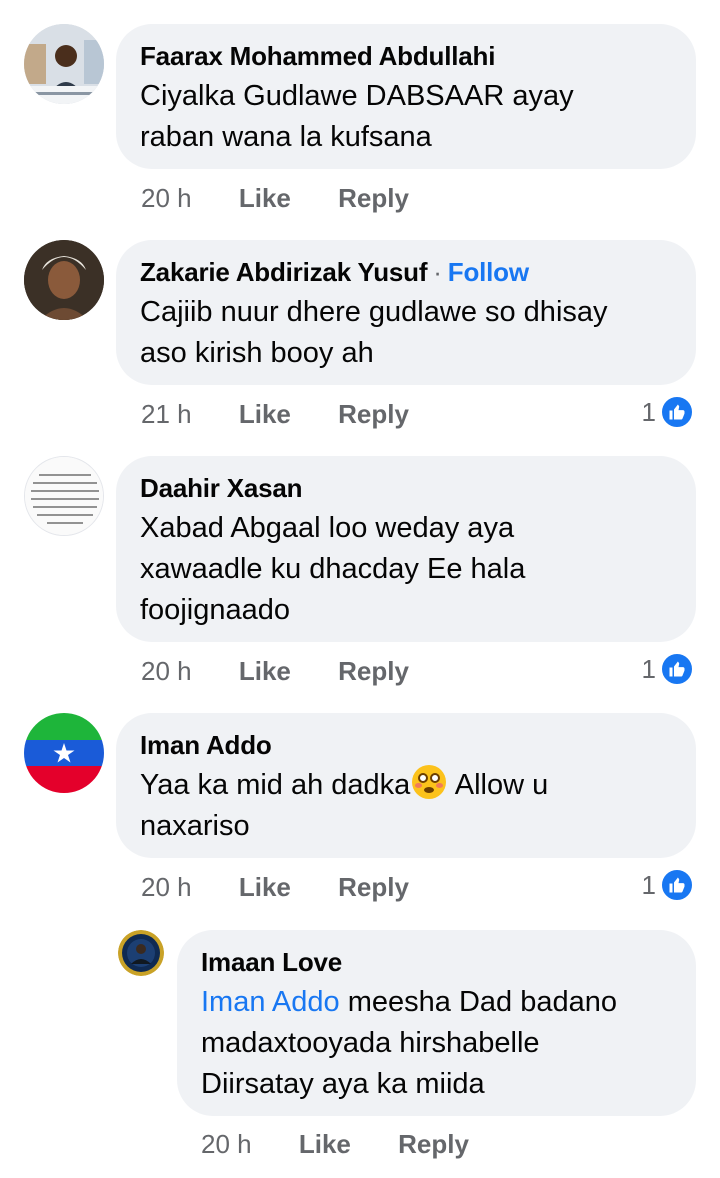 The height and width of the screenshot is (1178, 720). I want to click on comment-line: foojignaado, so click(215, 610).